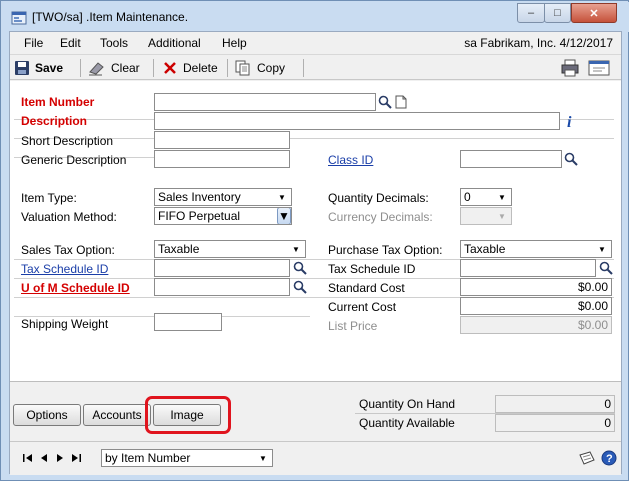 The width and height of the screenshot is (629, 481). What do you see at coordinates (531, 13) in the screenshot?
I see `minimize-button: –` at bounding box center [531, 13].